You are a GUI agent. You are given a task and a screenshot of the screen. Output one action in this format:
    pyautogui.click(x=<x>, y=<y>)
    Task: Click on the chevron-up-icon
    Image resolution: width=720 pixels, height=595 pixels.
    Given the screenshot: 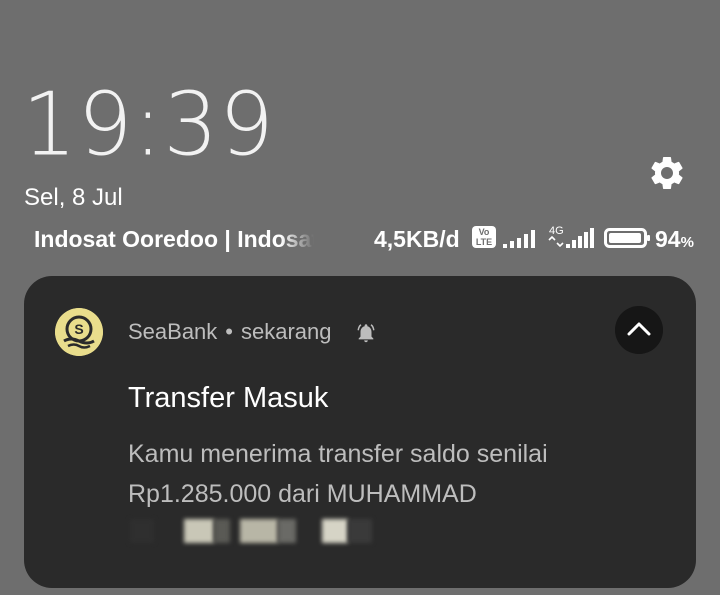 What is the action you would take?
    pyautogui.click(x=639, y=330)
    